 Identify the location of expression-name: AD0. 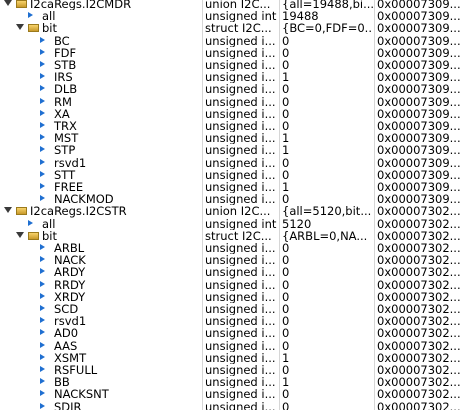
(66, 333).